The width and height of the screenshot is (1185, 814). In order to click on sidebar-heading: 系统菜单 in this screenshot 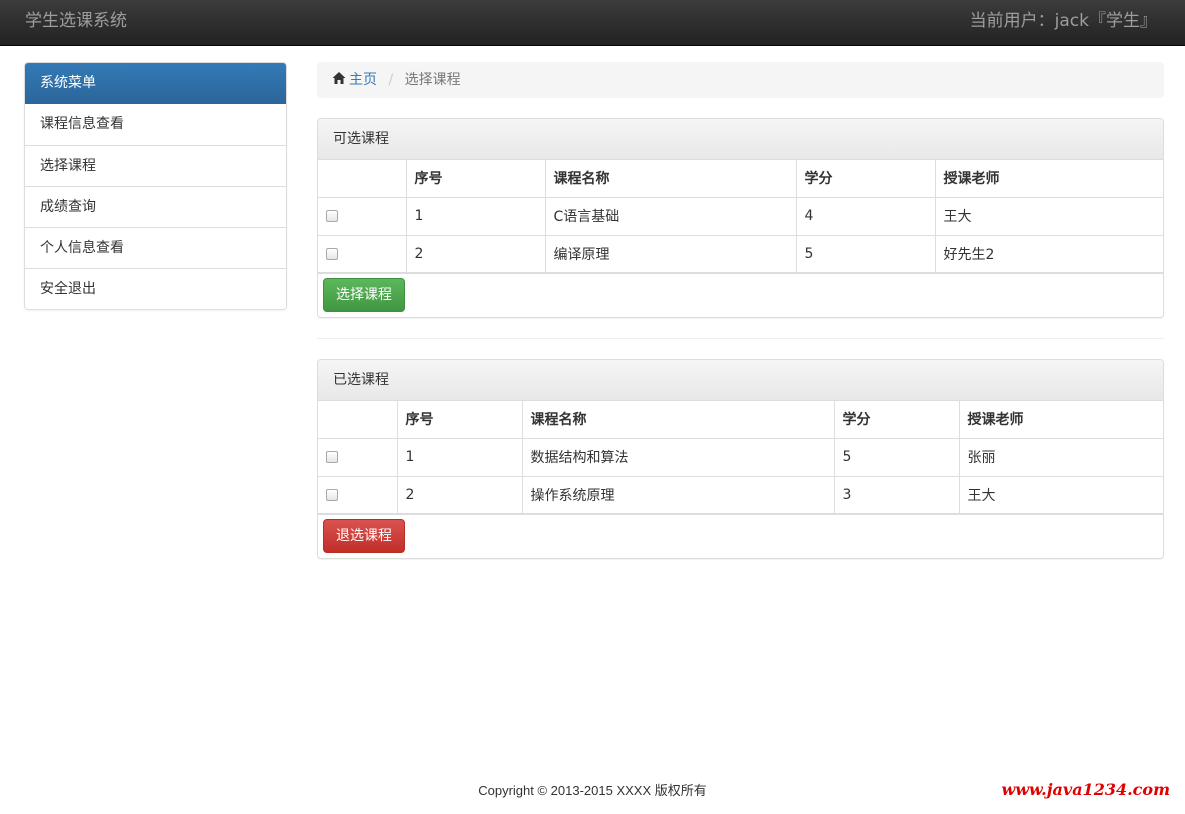, I will do `click(155, 83)`.